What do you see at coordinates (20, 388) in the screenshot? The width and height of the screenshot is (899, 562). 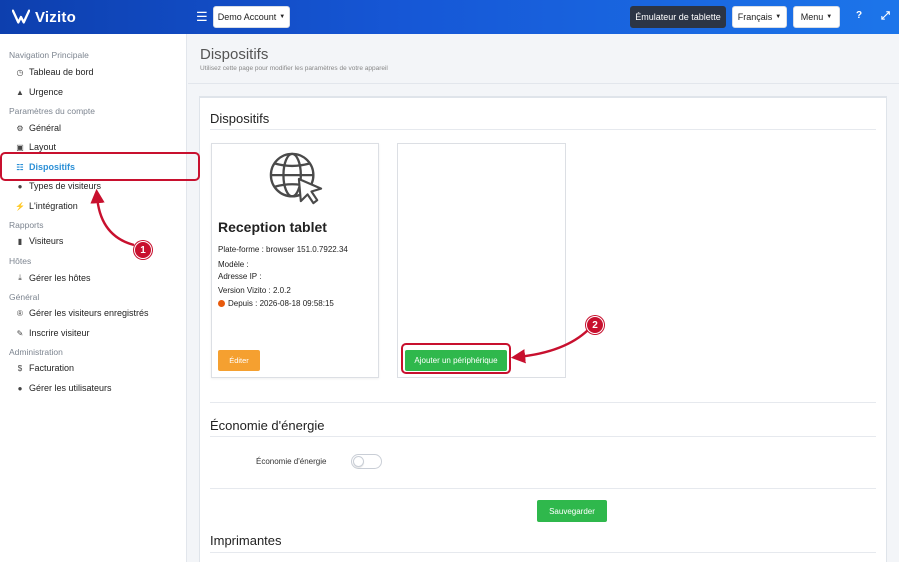 I see `user-plus-icon: ●` at bounding box center [20, 388].